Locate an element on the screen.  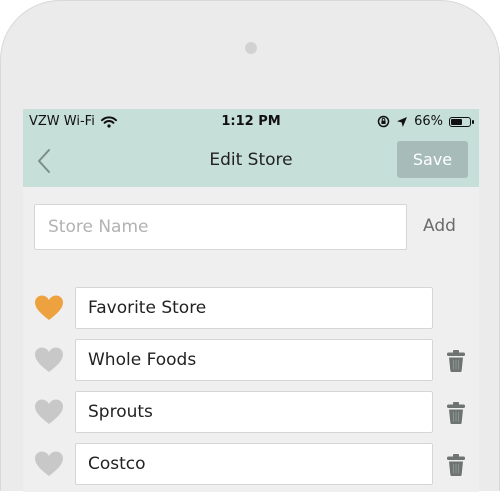
add-store-row: Add is located at coordinates (251, 227).